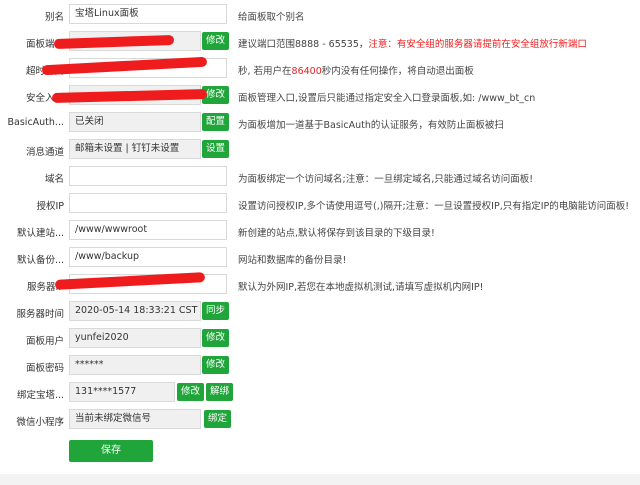 The image size is (640, 485). I want to click on authip-input, so click(148, 203).